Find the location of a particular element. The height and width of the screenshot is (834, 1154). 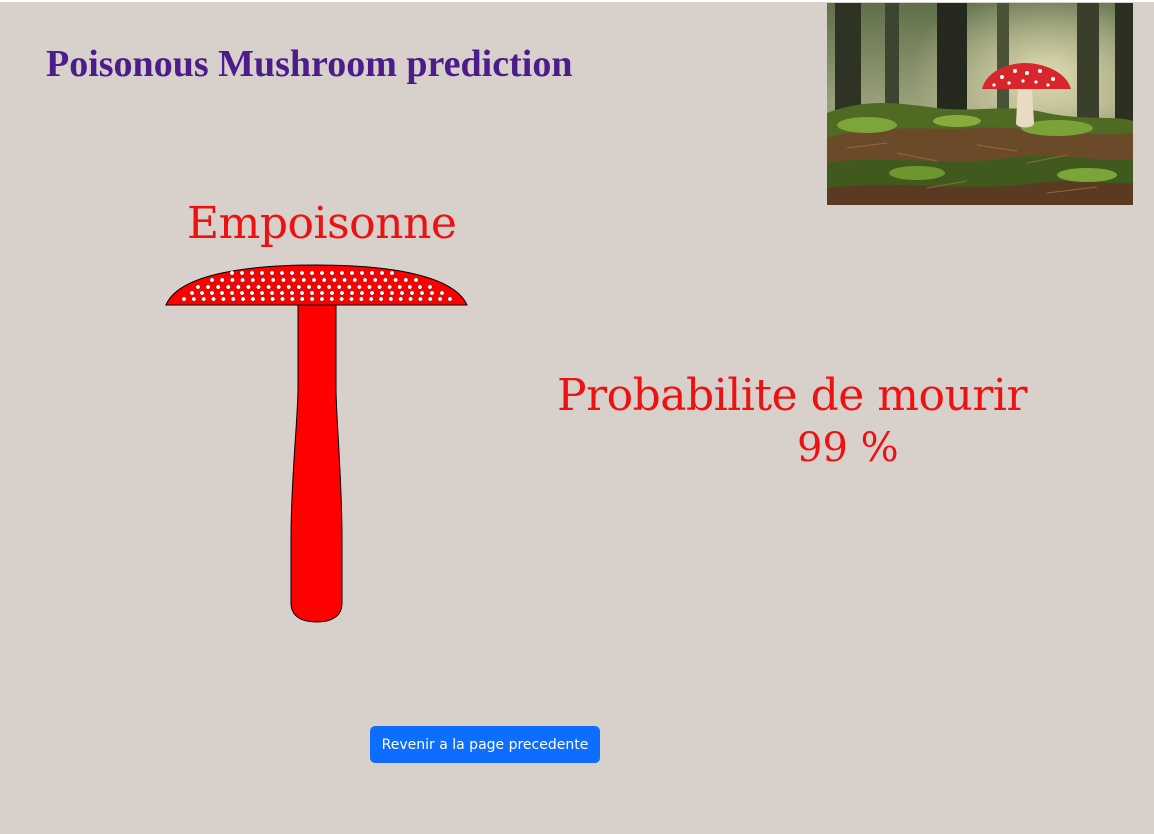

fly-agaric-mushroom-icon is located at coordinates (316, 443).